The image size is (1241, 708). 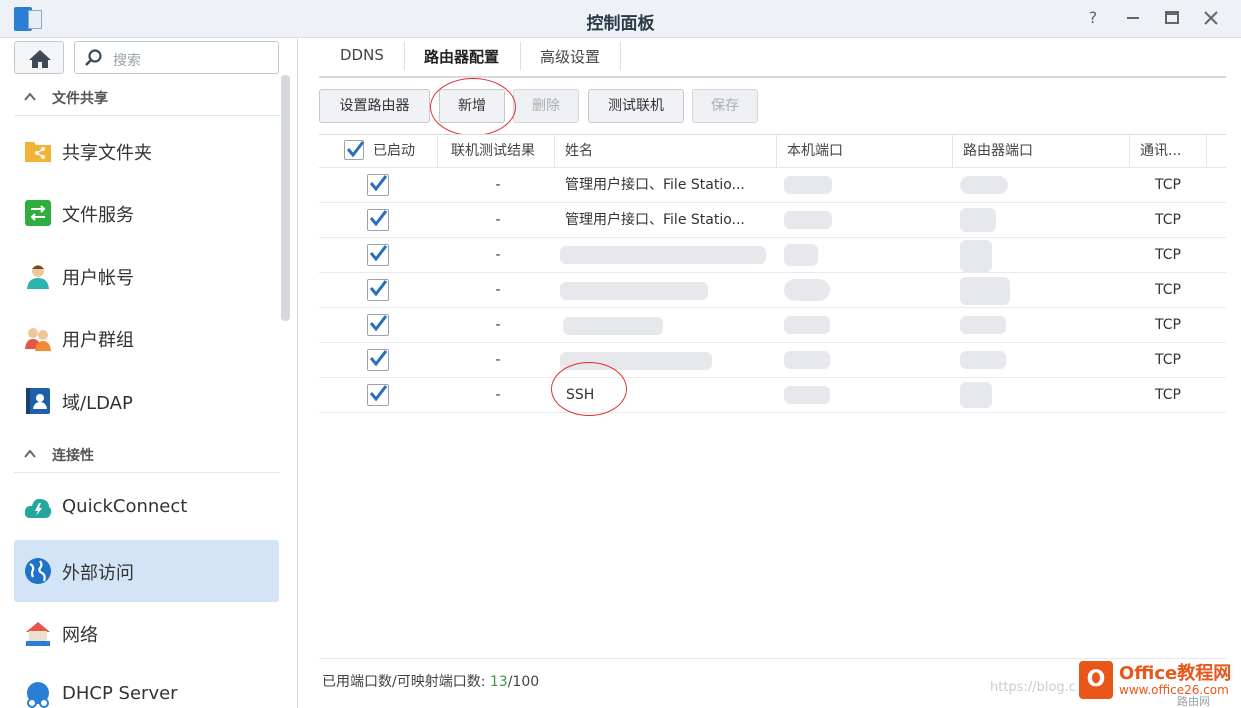 What do you see at coordinates (39, 57) in the screenshot?
I see `home-button` at bounding box center [39, 57].